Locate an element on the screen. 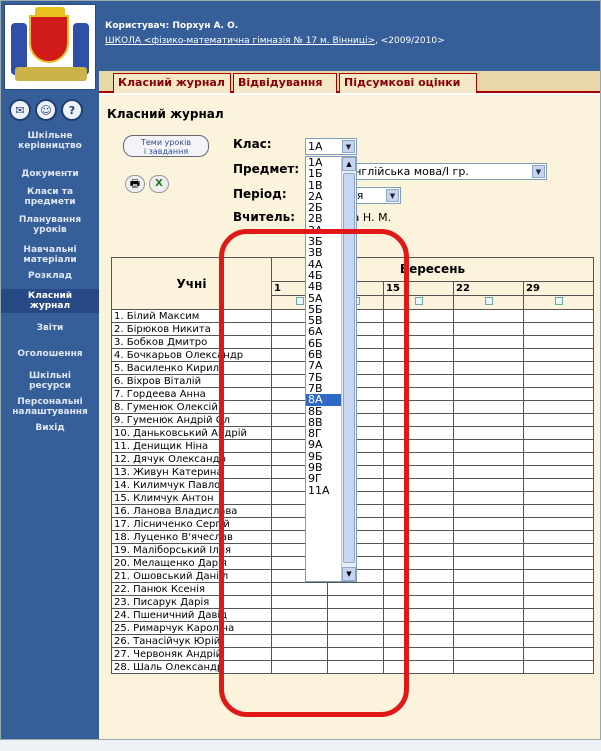  sidebar-item-8: Оголошення is located at coordinates (50, 354).